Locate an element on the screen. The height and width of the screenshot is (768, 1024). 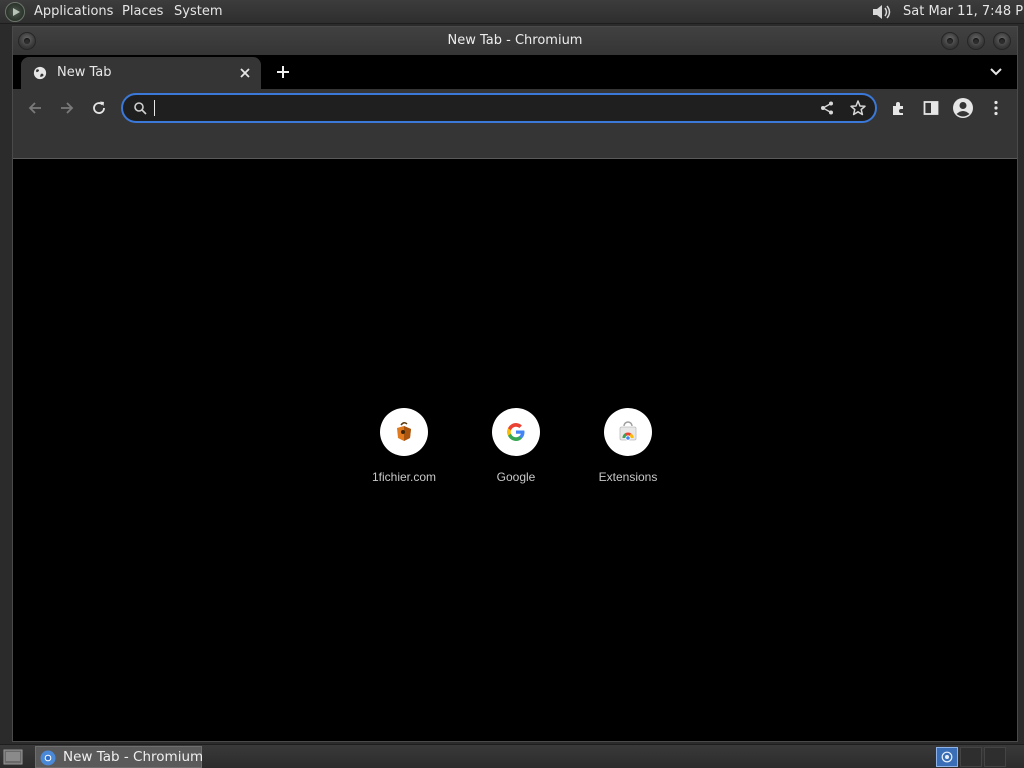
new-tab-button is located at coordinates (283, 72).